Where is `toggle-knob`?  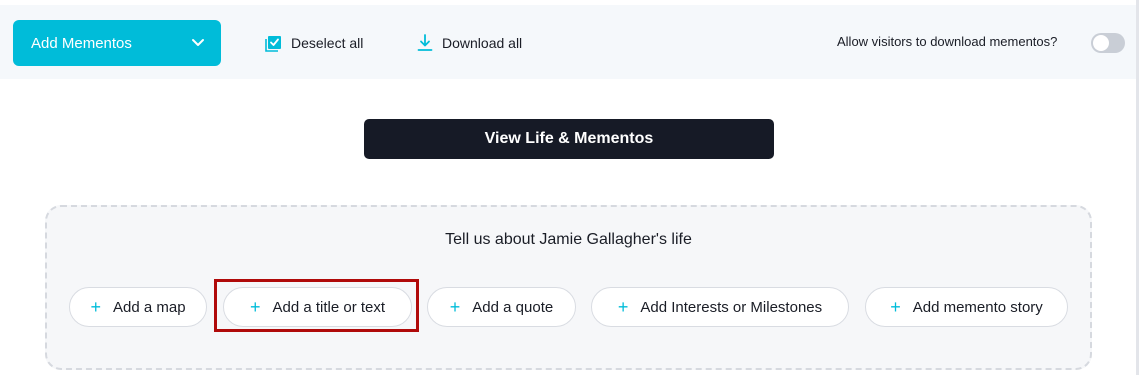 toggle-knob is located at coordinates (1101, 43).